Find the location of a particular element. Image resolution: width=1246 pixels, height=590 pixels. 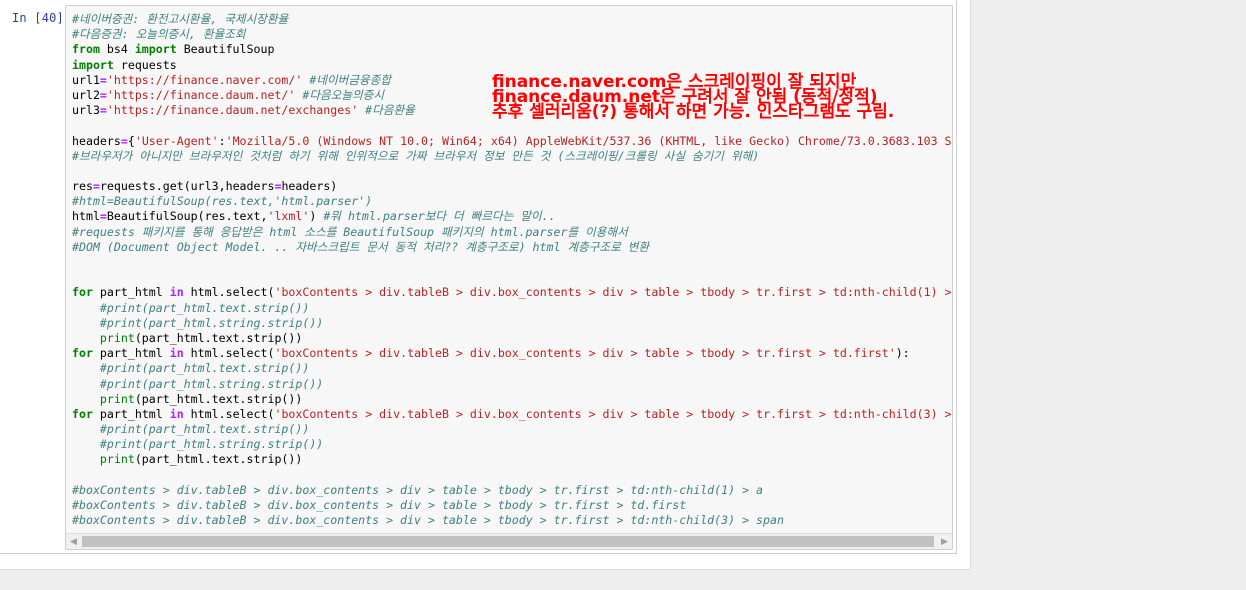

code-token: requests is located at coordinates (145, 64).